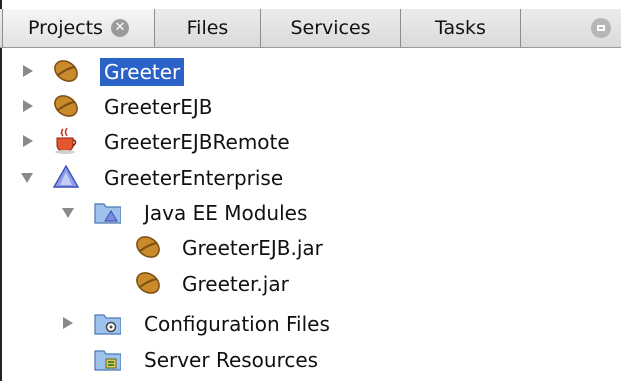  I want to click on server-folder-icon, so click(107, 359).